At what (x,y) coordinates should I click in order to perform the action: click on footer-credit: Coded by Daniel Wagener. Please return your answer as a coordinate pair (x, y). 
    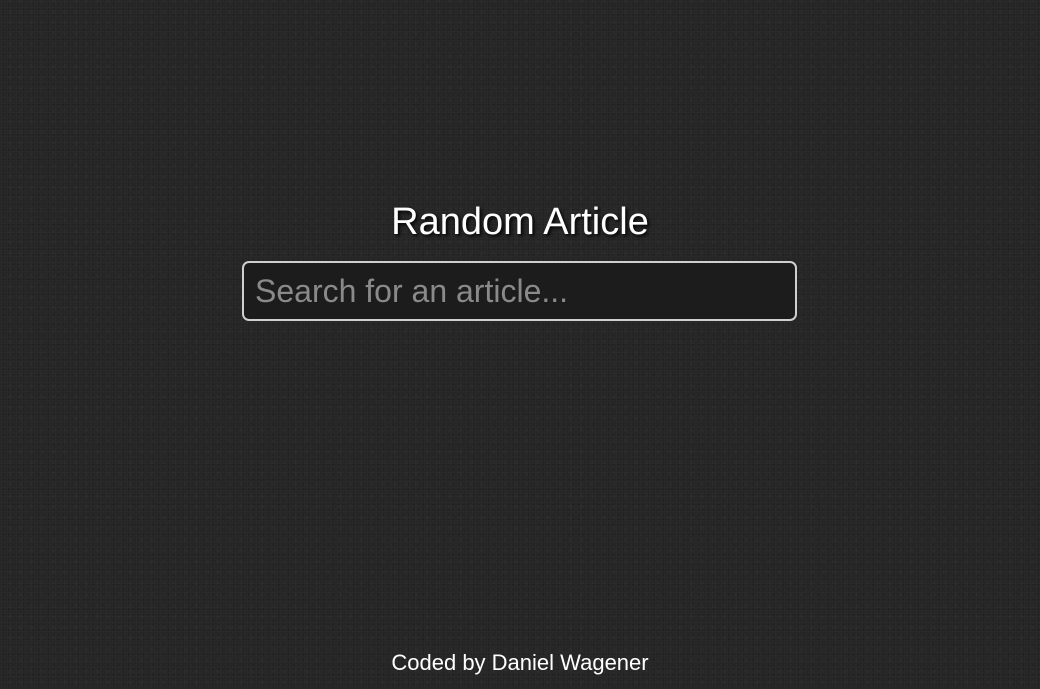
    Looking at the image, I should click on (520, 662).